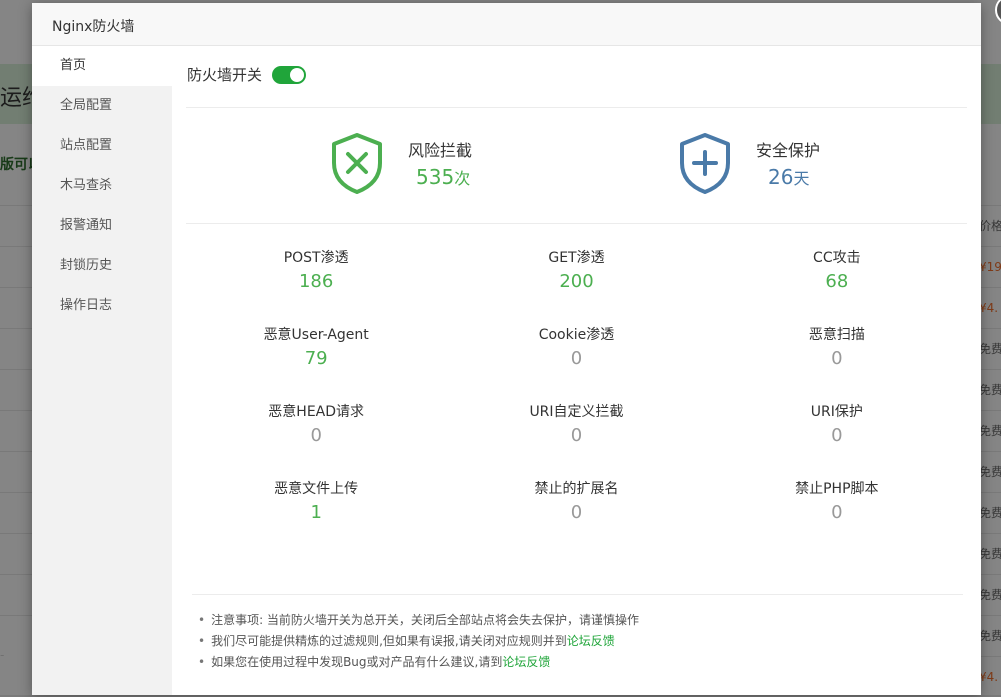 The image size is (1001, 697). I want to click on stat-label: CC攻击, so click(837, 258).